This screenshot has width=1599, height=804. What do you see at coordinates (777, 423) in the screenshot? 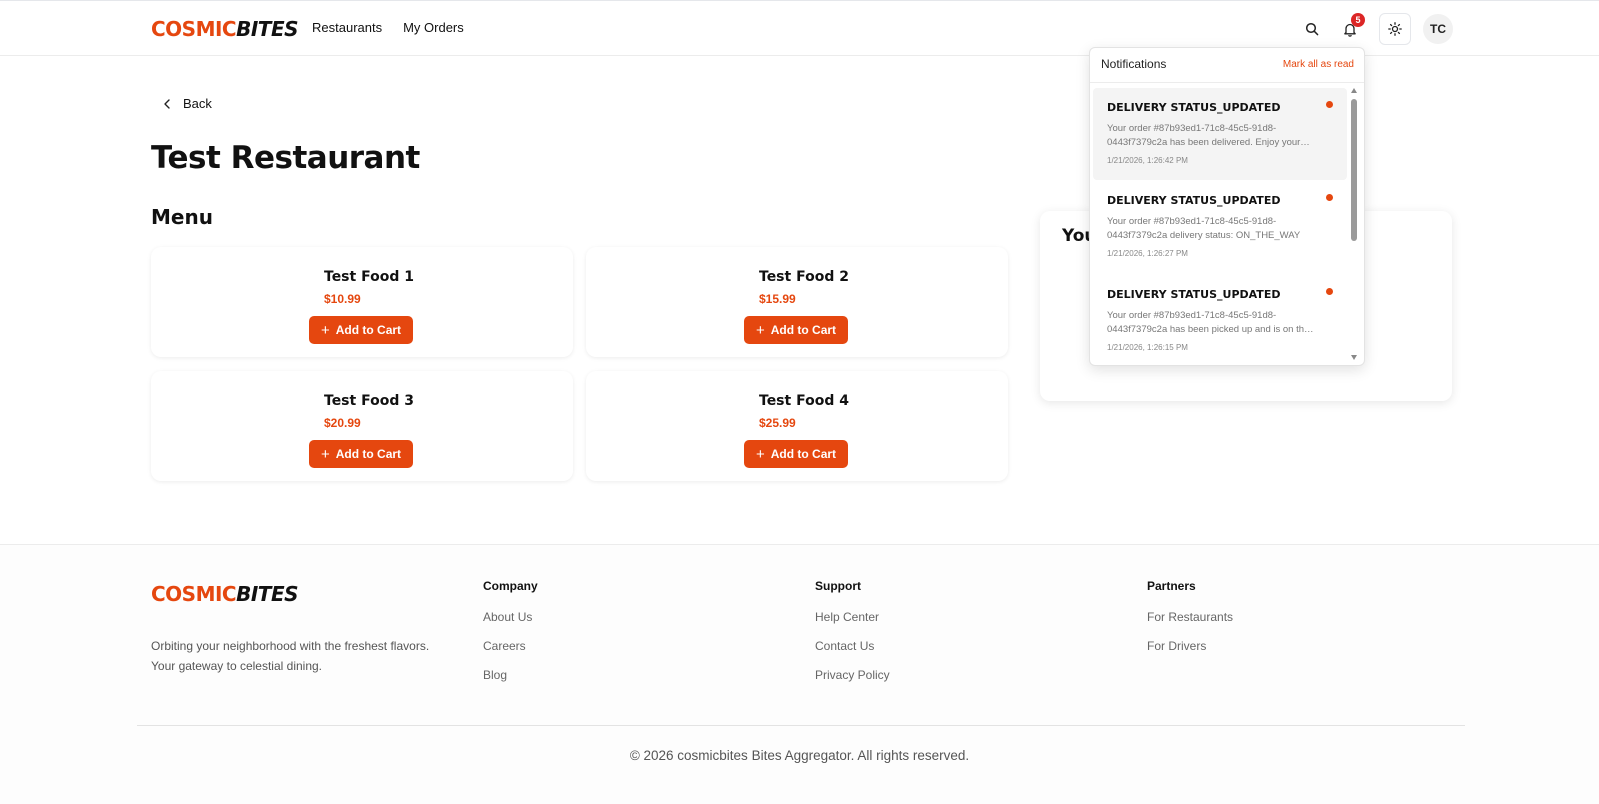
I see `menu-item-price: $25.99` at bounding box center [777, 423].